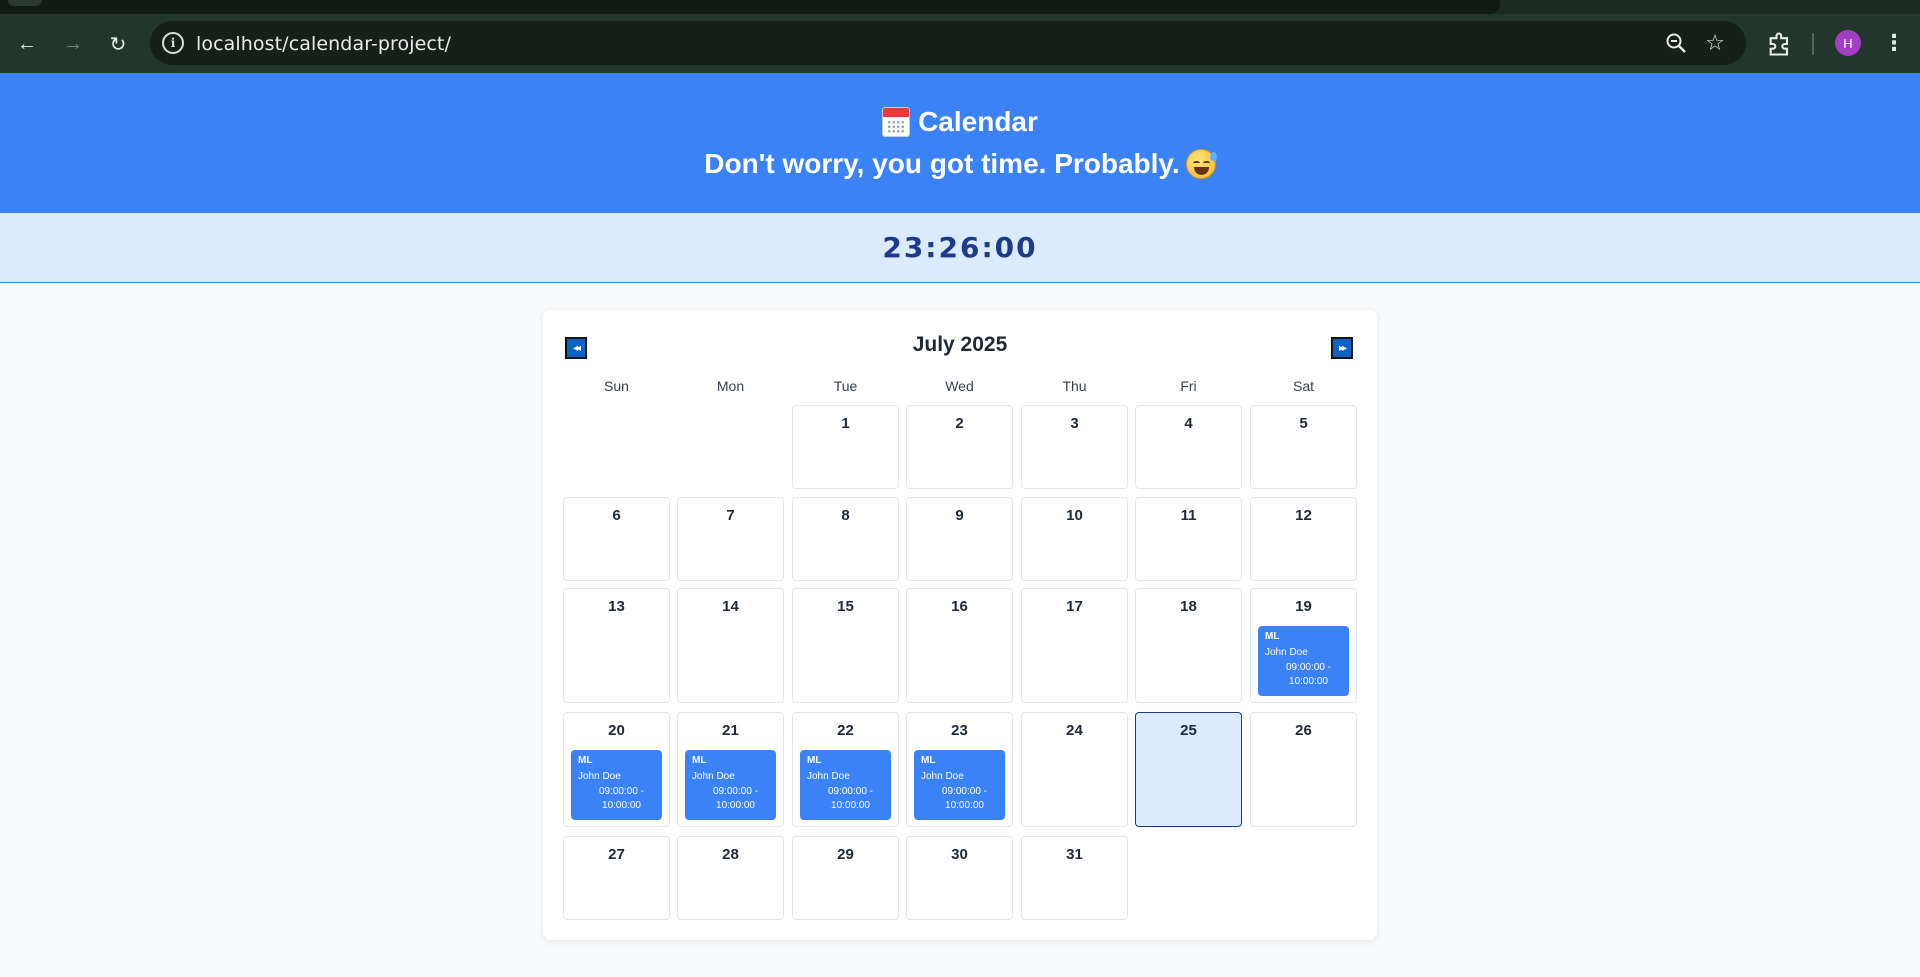 The width and height of the screenshot is (1920, 977). Describe the element at coordinates (978, 121) in the screenshot. I see `page-title-text: Calendar` at that location.